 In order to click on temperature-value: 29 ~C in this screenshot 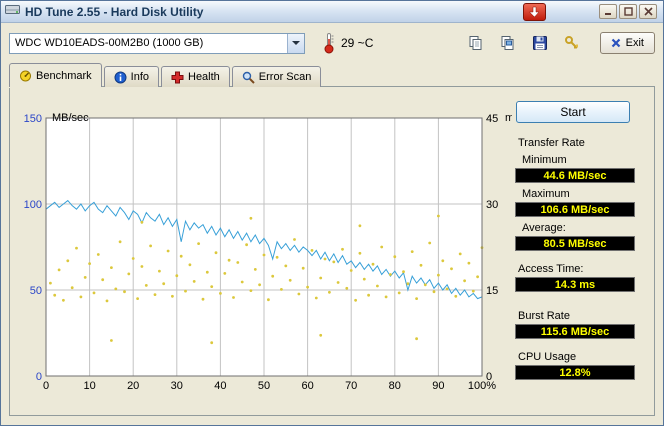, I will do `click(357, 43)`.